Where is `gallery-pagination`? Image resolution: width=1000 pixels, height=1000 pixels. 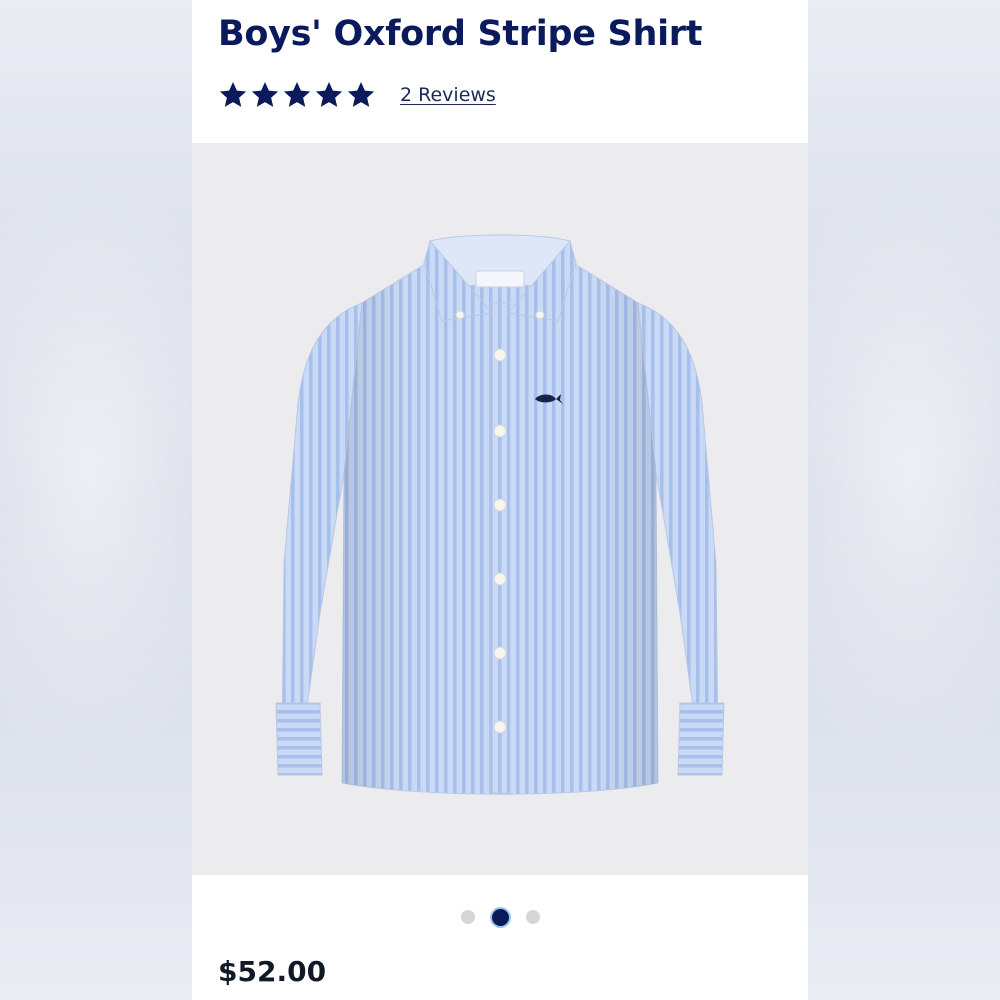 gallery-pagination is located at coordinates (500, 917).